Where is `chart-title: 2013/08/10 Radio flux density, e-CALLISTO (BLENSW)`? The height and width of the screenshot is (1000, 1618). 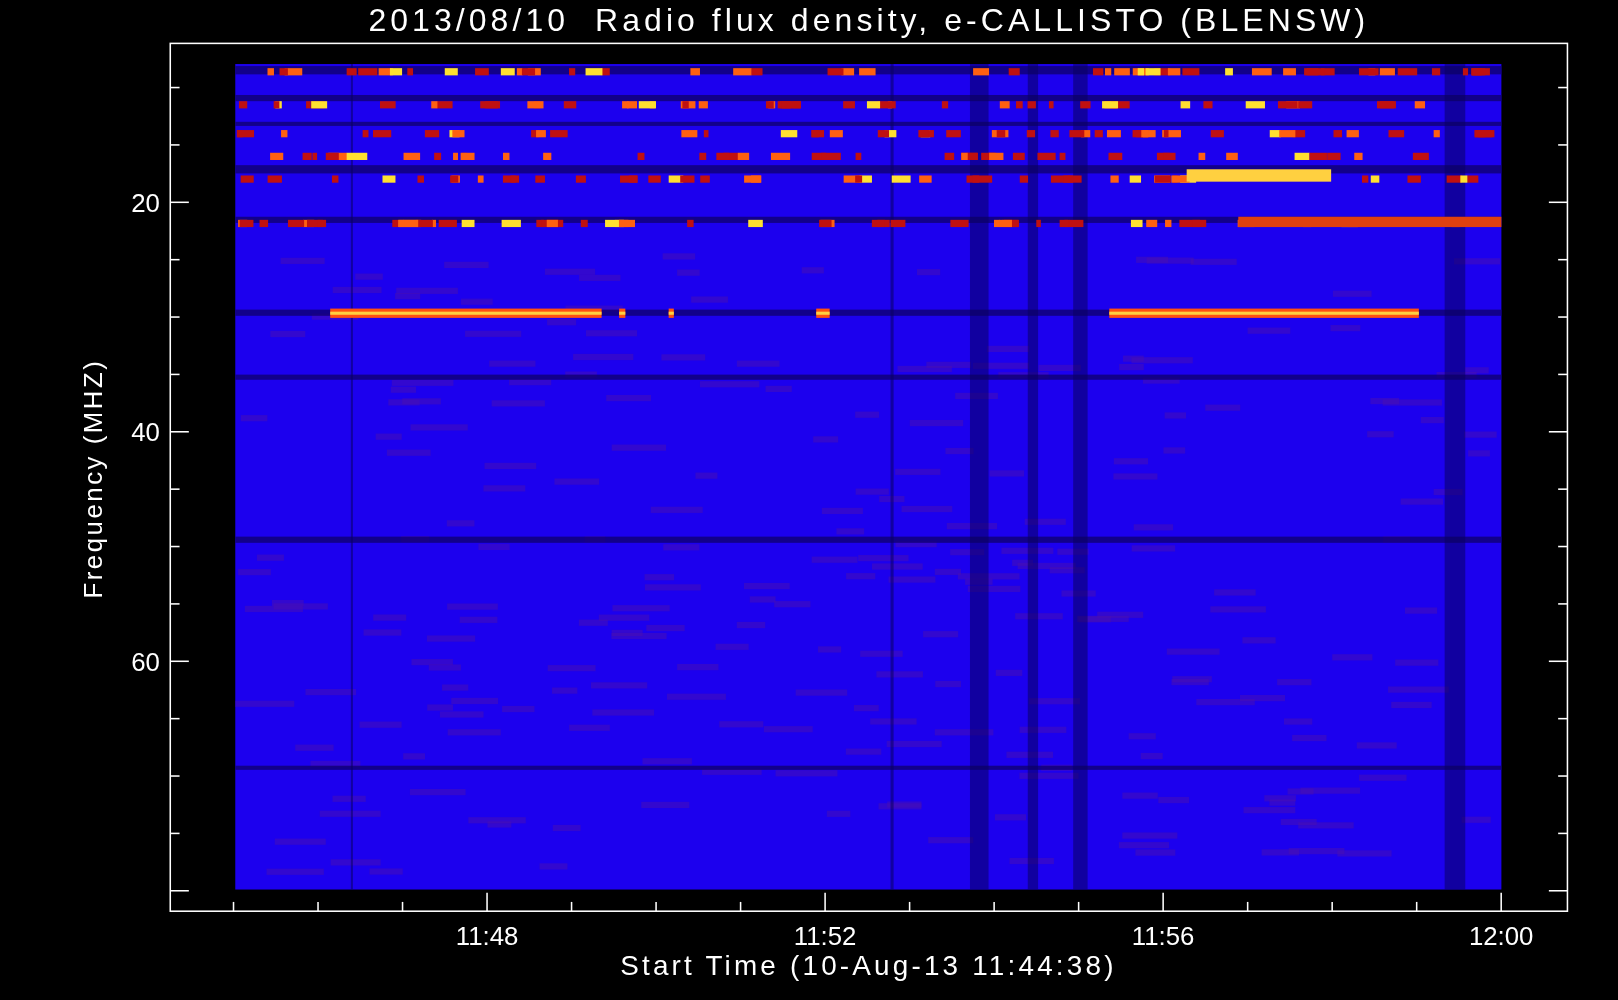 chart-title: 2013/08/10 Radio flux density, e-CALLISTO (BLENSW) is located at coordinates (867, 20).